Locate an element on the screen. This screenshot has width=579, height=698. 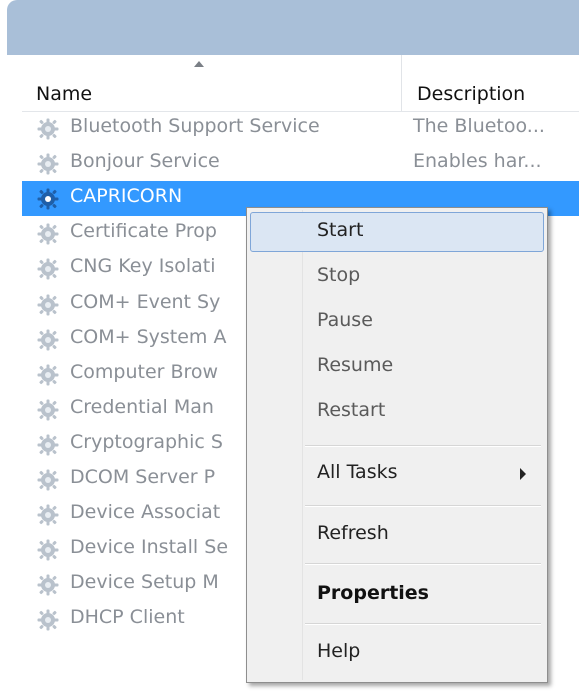
service-name: Cryptographic S is located at coordinates (146, 441).